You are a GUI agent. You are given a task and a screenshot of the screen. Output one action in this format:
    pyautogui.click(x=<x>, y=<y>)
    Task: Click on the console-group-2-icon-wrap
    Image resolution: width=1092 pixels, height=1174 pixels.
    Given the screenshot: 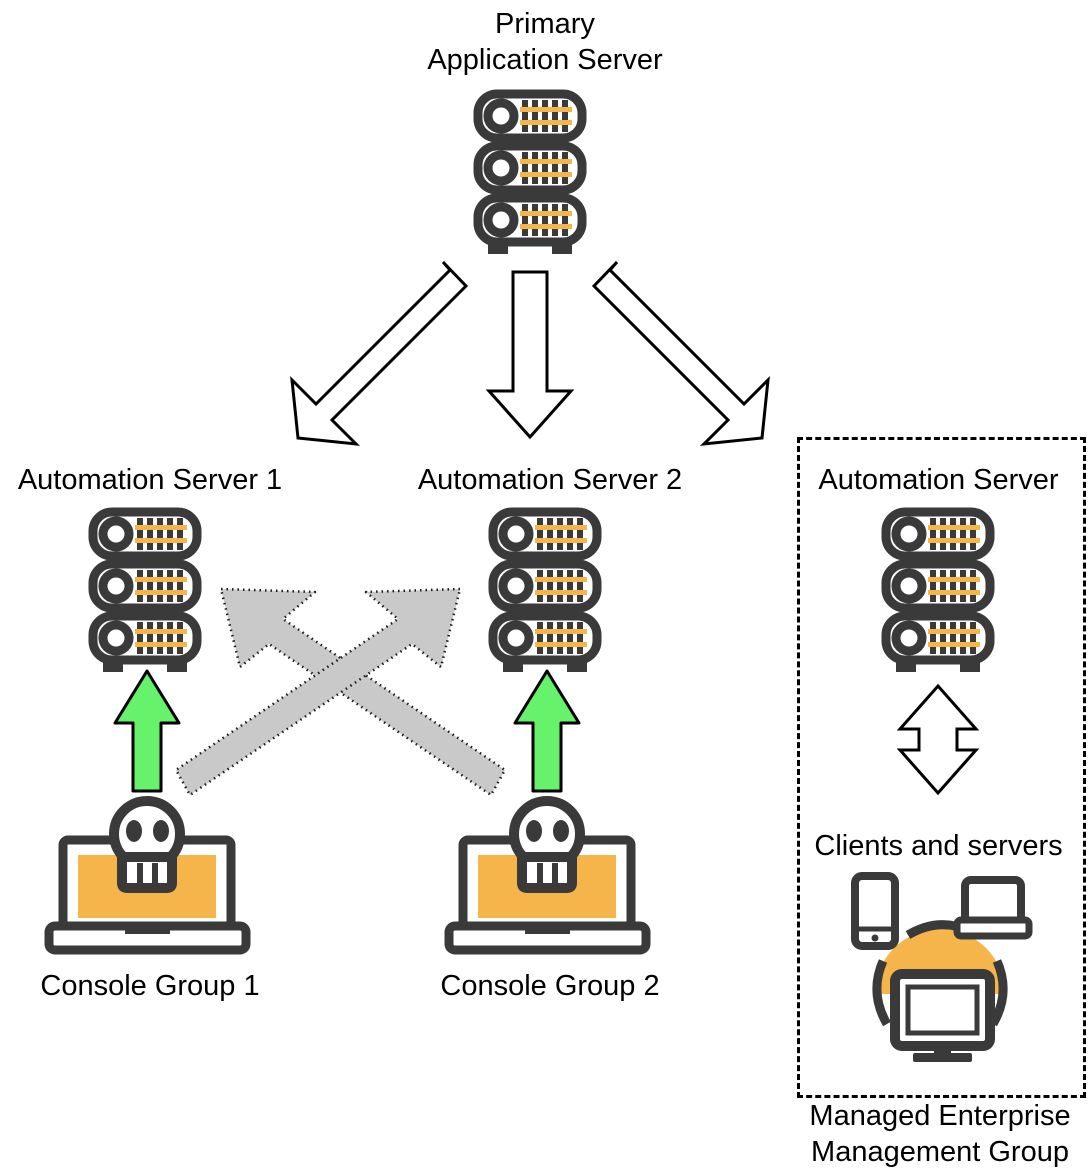 What is the action you would take?
    pyautogui.click(x=547, y=875)
    